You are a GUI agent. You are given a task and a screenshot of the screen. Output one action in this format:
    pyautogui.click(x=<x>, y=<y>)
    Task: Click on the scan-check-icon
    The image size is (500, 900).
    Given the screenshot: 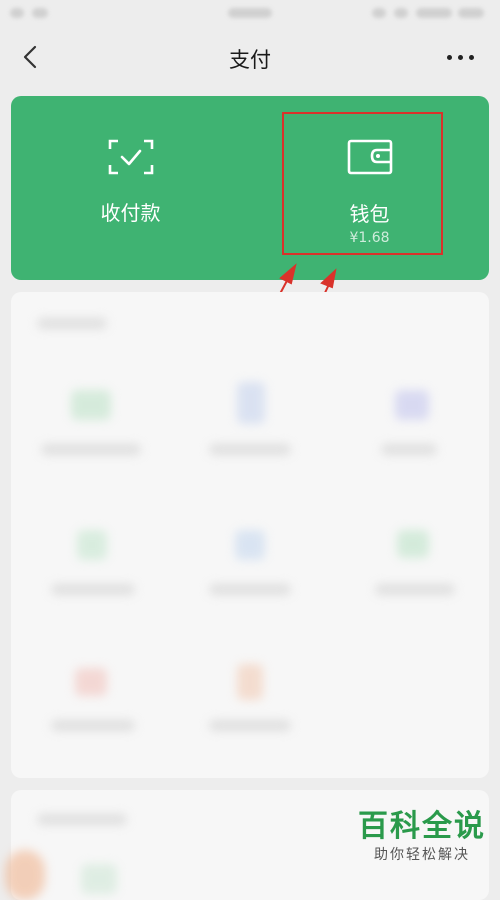 What is the action you would take?
    pyautogui.click(x=131, y=157)
    